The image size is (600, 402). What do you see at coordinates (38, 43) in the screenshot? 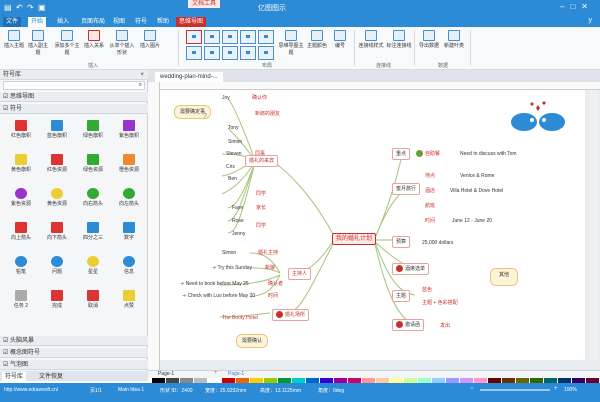
I see `insert-subtopic-button: 插入副主题` at bounding box center [38, 43].